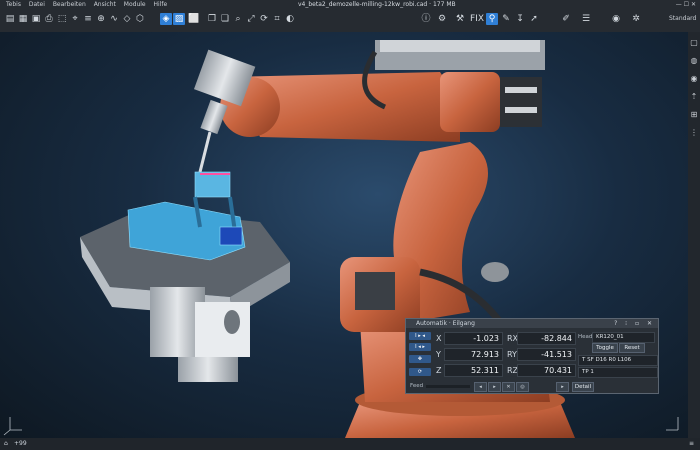 Image resolution: width=700 pixels, height=450 pixels. I want to click on section-icon: ◐, so click(290, 19).